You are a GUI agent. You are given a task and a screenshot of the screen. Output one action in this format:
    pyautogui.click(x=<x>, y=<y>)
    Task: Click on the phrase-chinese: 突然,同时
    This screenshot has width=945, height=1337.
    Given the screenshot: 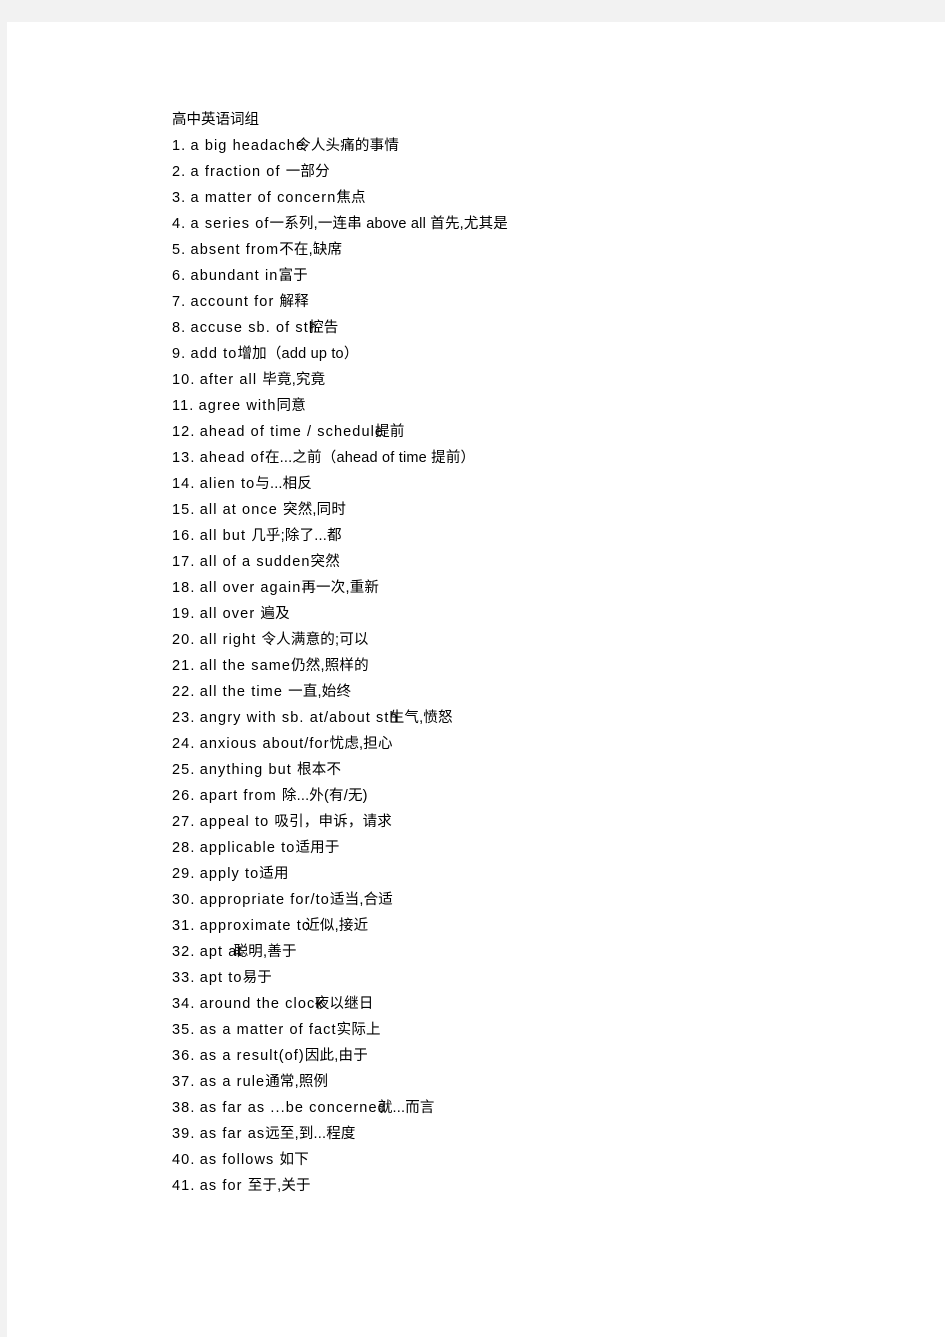 What is the action you would take?
    pyautogui.click(x=315, y=510)
    